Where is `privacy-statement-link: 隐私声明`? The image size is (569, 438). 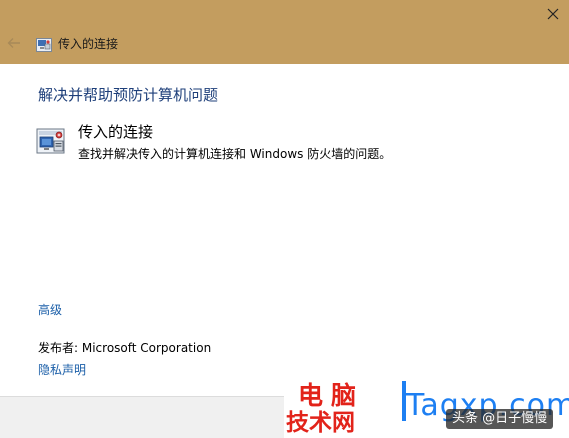 privacy-statement-link: 隐私声明 is located at coordinates (62, 370).